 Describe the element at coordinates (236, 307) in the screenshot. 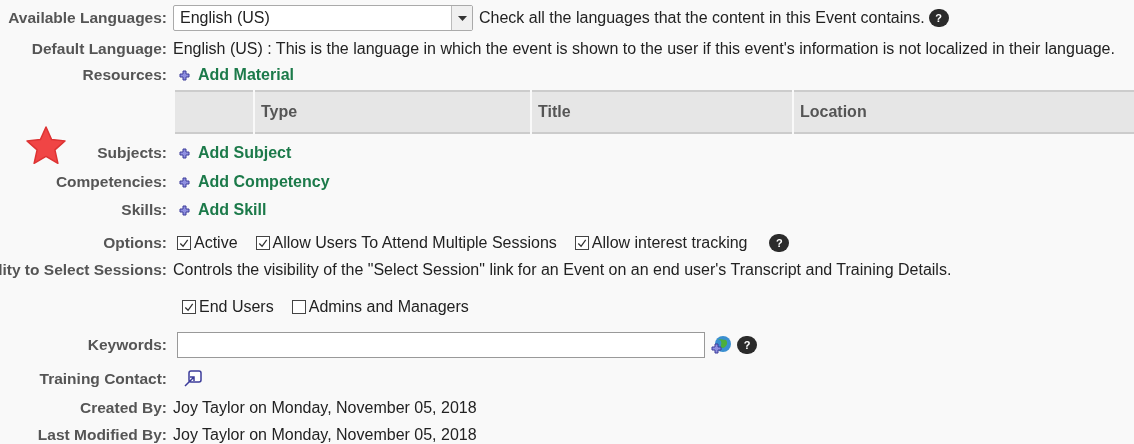

I see `checkbox-label: End Users` at that location.